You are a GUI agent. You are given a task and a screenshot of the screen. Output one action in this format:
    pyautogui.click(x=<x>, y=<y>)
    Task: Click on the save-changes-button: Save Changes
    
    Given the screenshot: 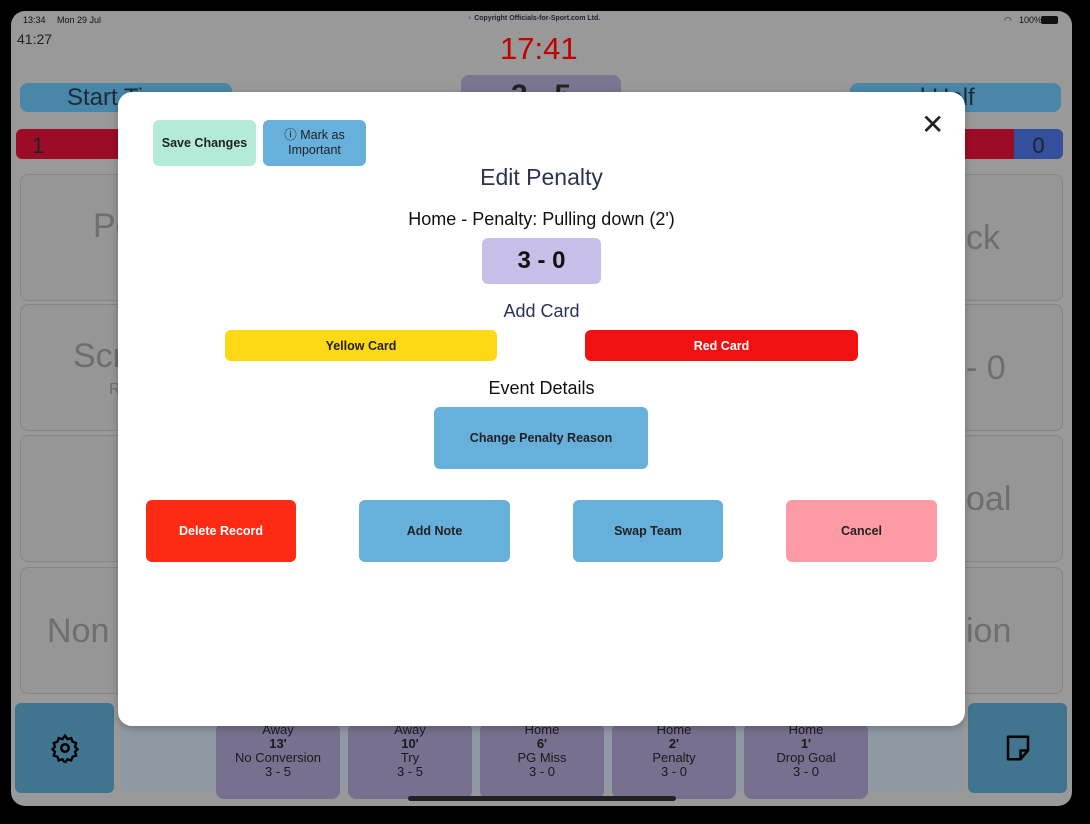 What is the action you would take?
    pyautogui.click(x=204, y=143)
    